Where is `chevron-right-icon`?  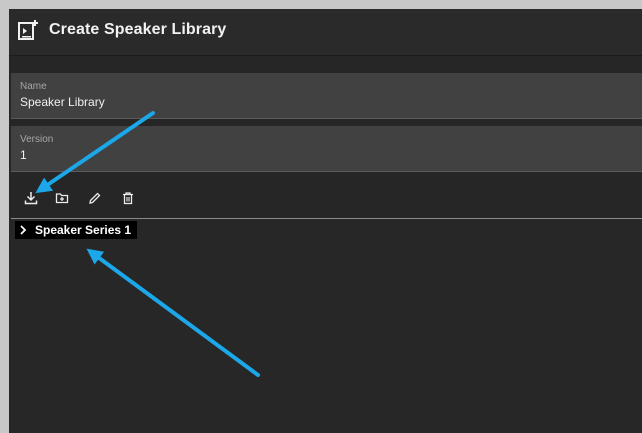 chevron-right-icon is located at coordinates (23, 230).